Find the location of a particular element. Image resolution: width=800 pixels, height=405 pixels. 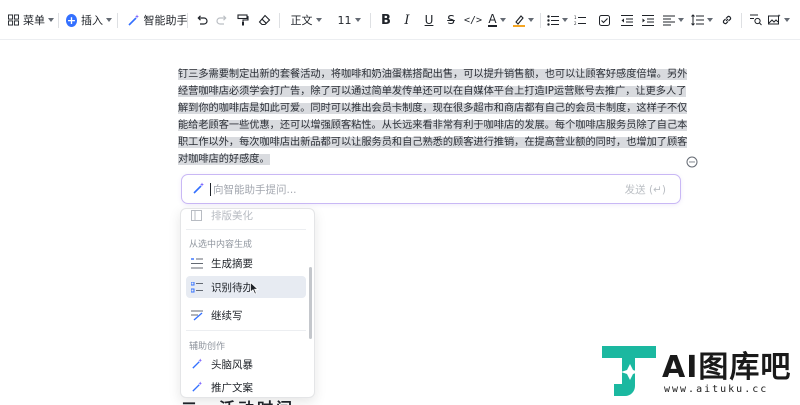

text-style-select: 正文 is located at coordinates (306, 20).